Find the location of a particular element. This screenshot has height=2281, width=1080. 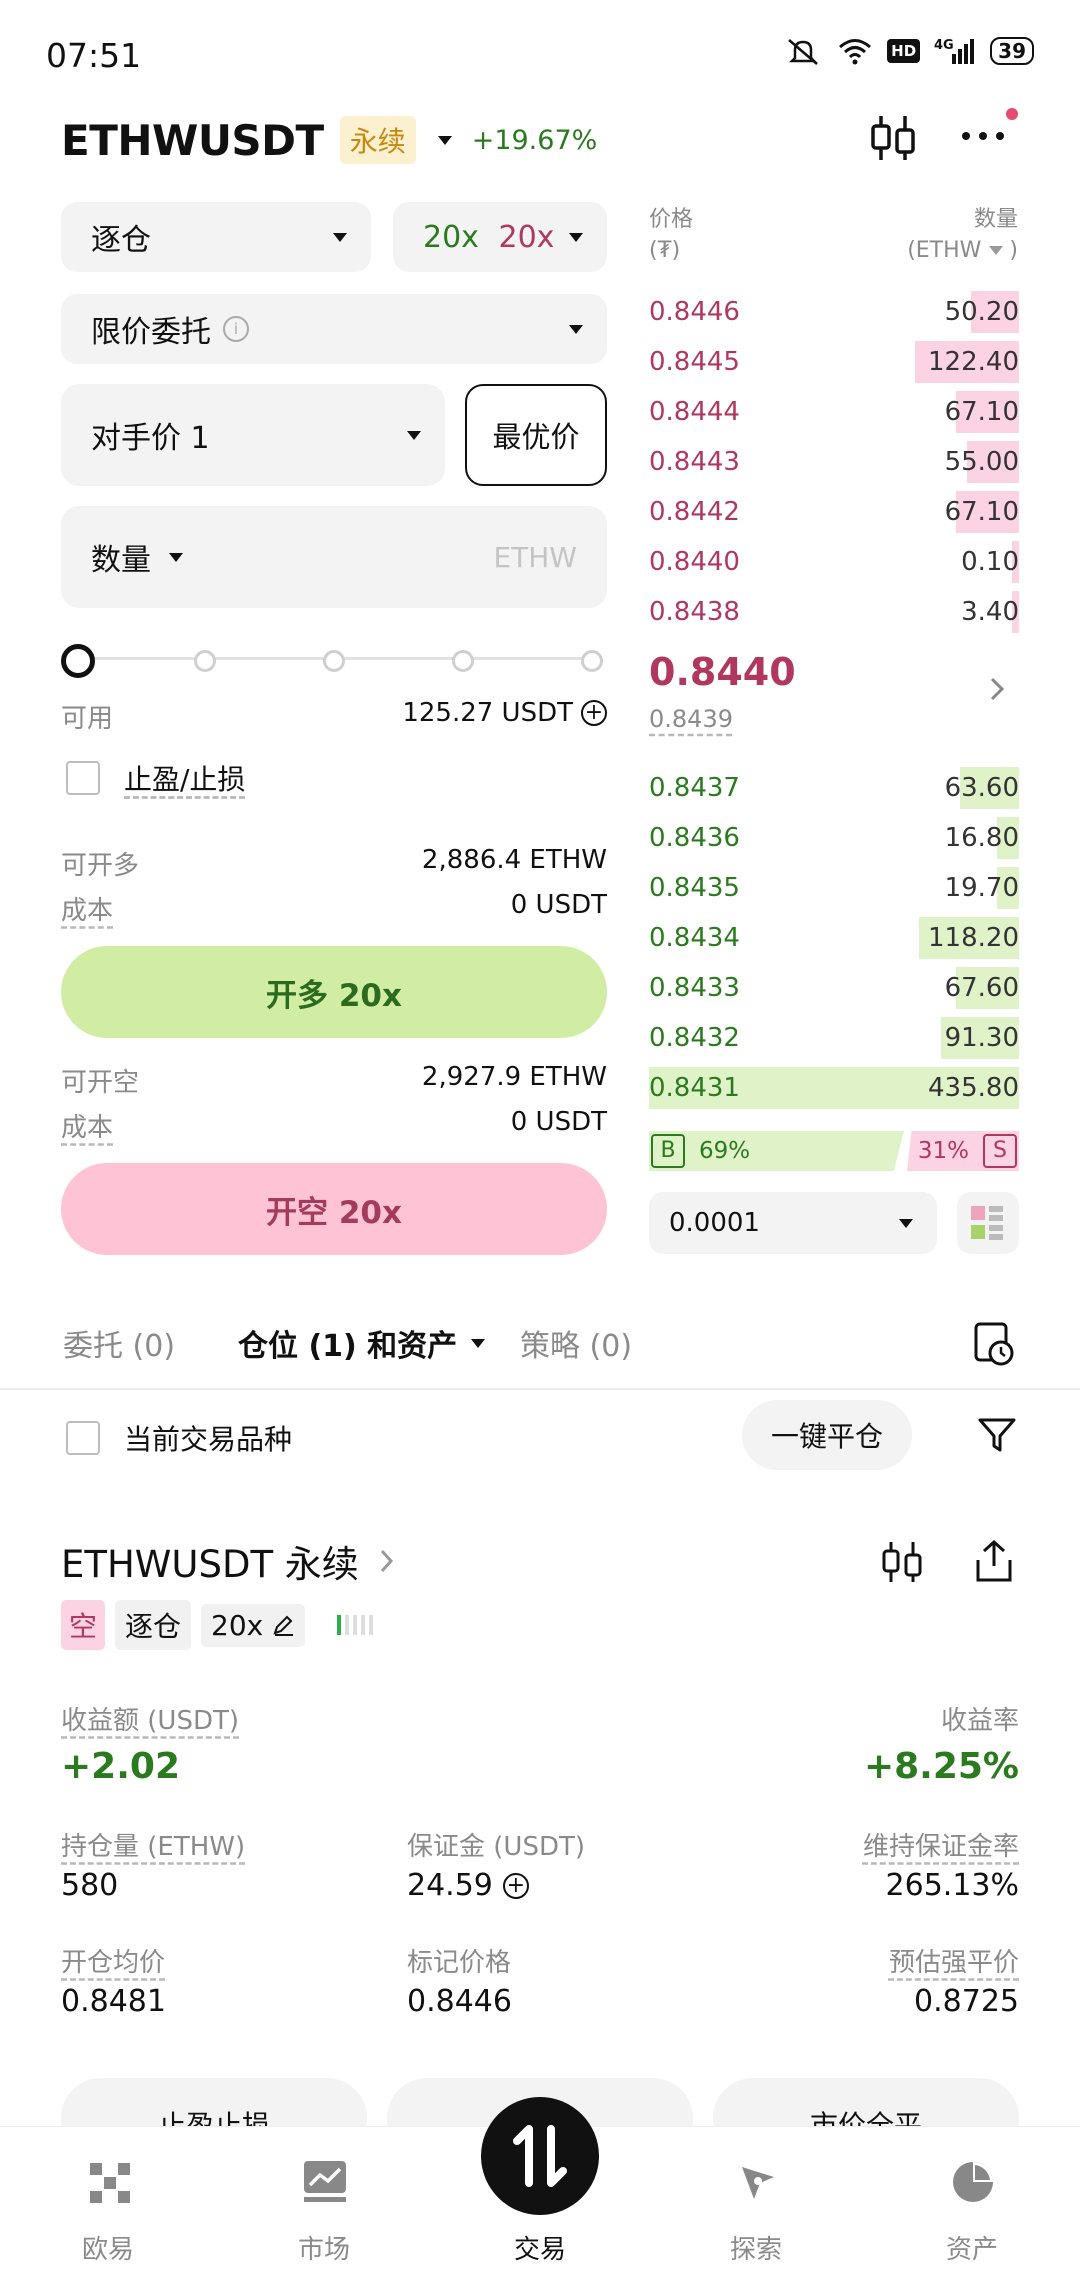

best-price-button: 最优价 is located at coordinates (536, 435).